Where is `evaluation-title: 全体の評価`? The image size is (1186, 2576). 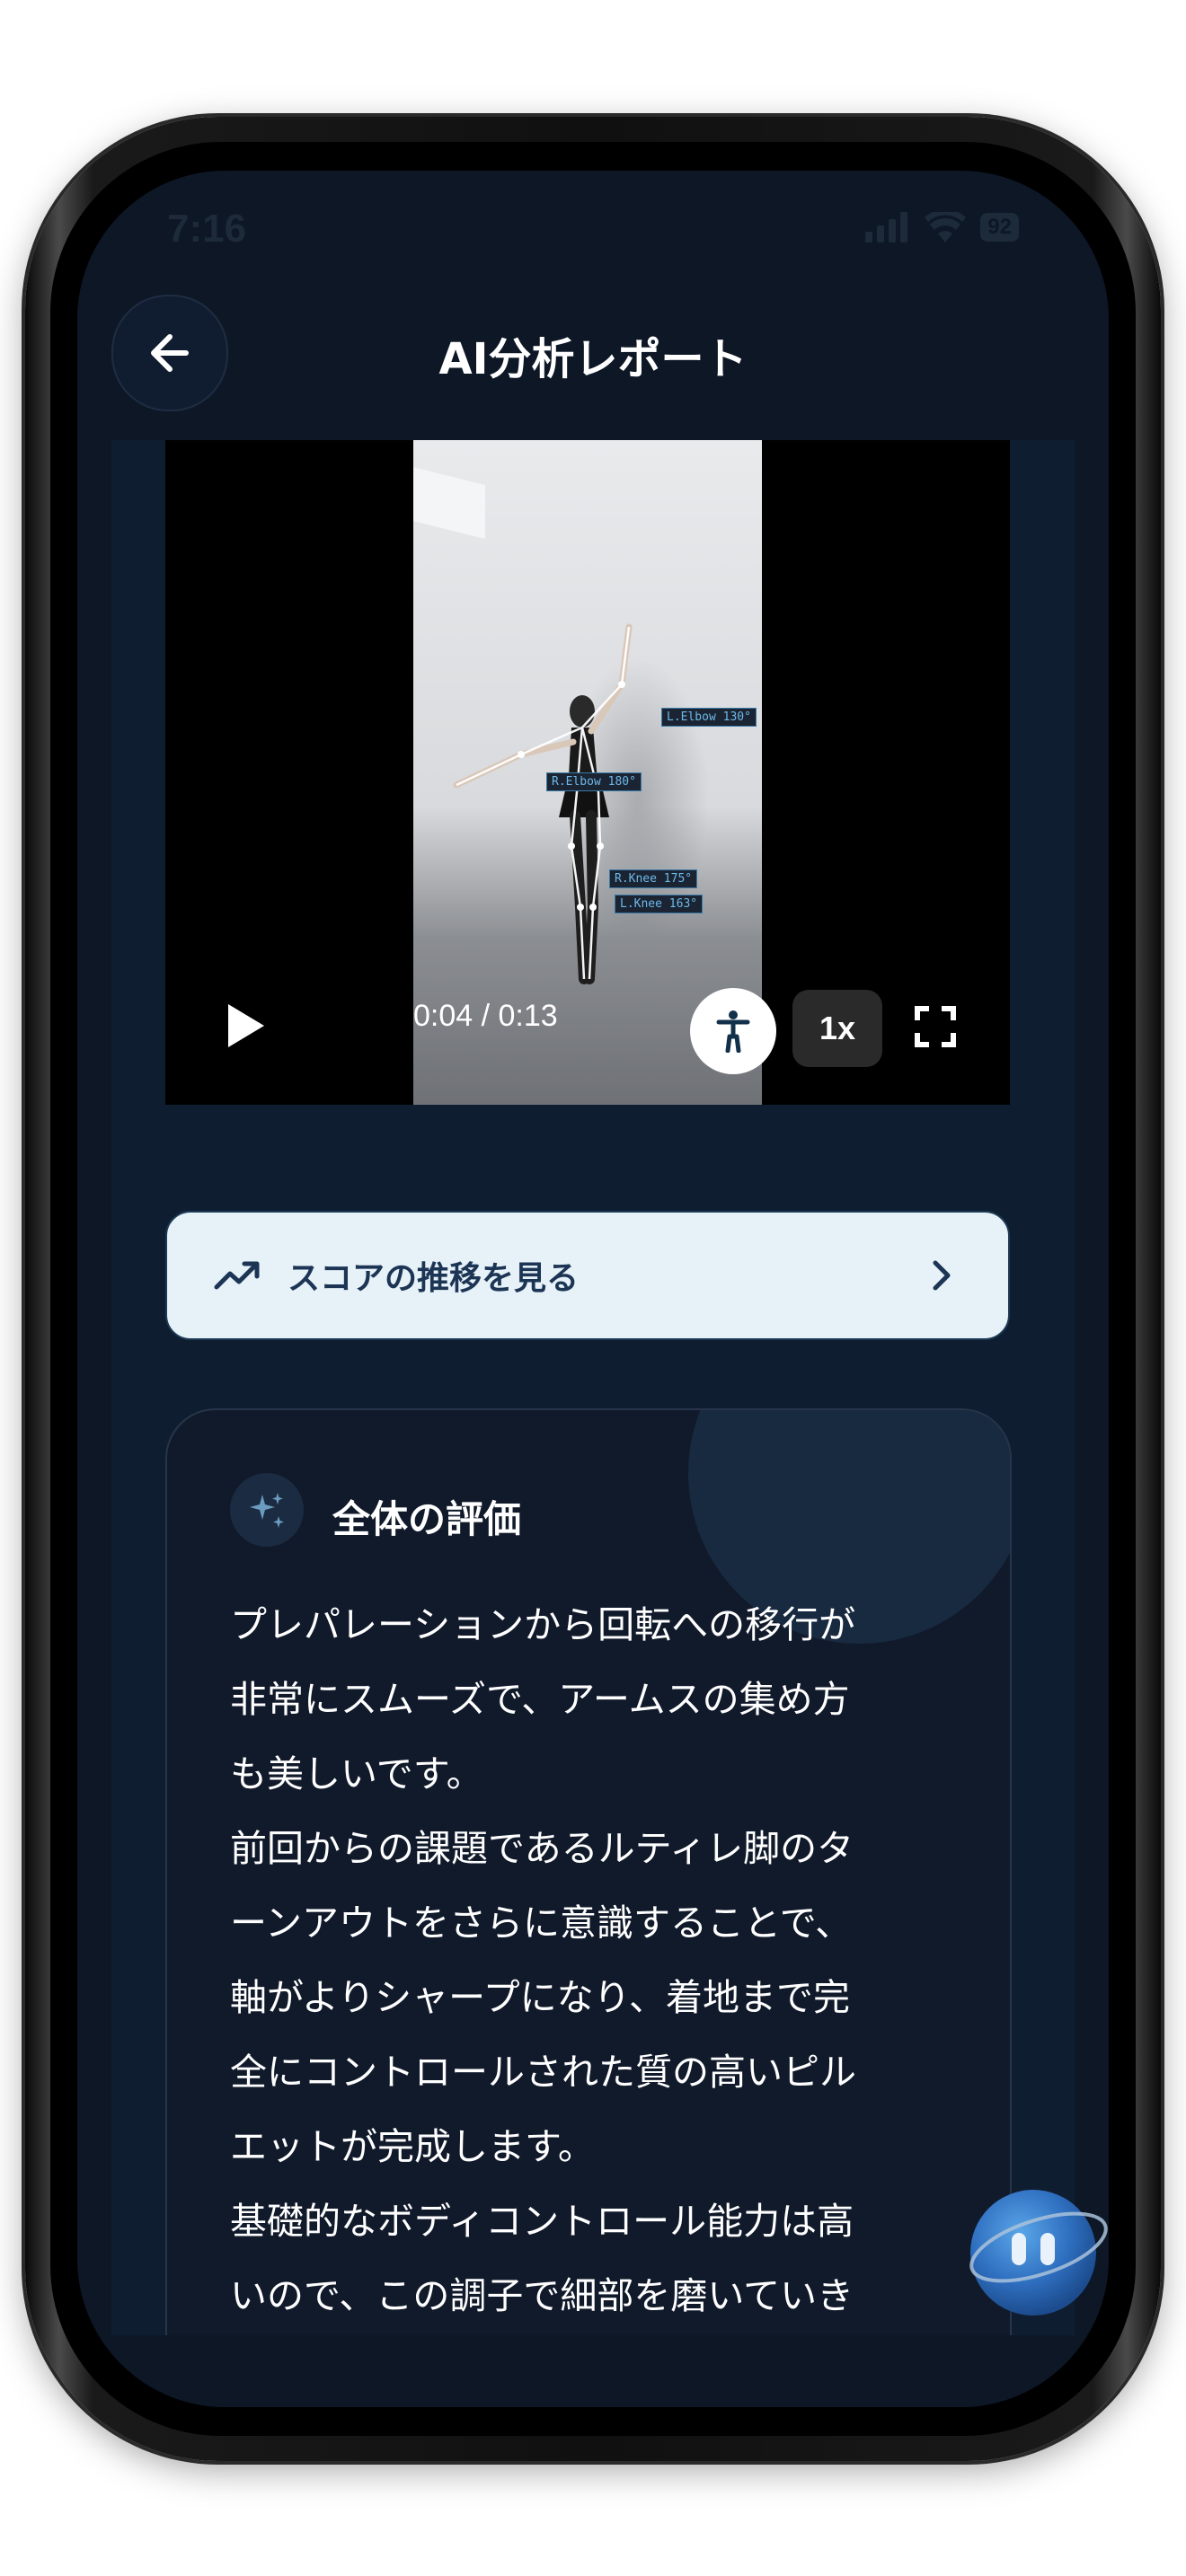 evaluation-title: 全体の評価 is located at coordinates (427, 1519).